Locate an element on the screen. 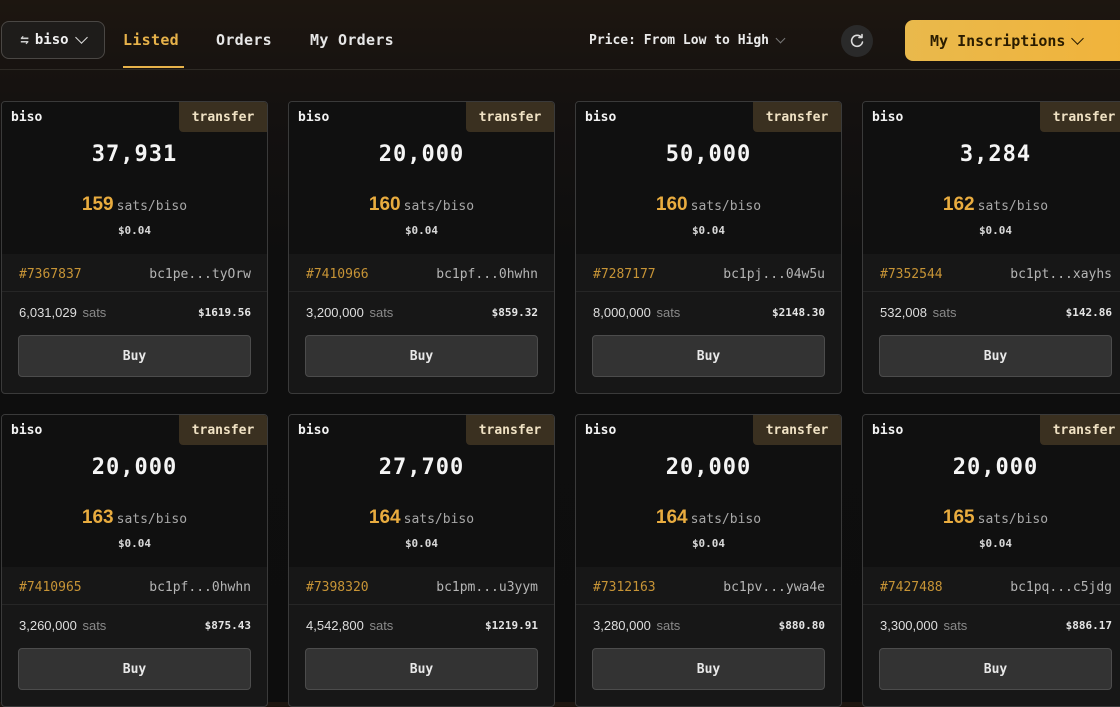  seller-address: bc1pq...c5jdg is located at coordinates (1061, 587).